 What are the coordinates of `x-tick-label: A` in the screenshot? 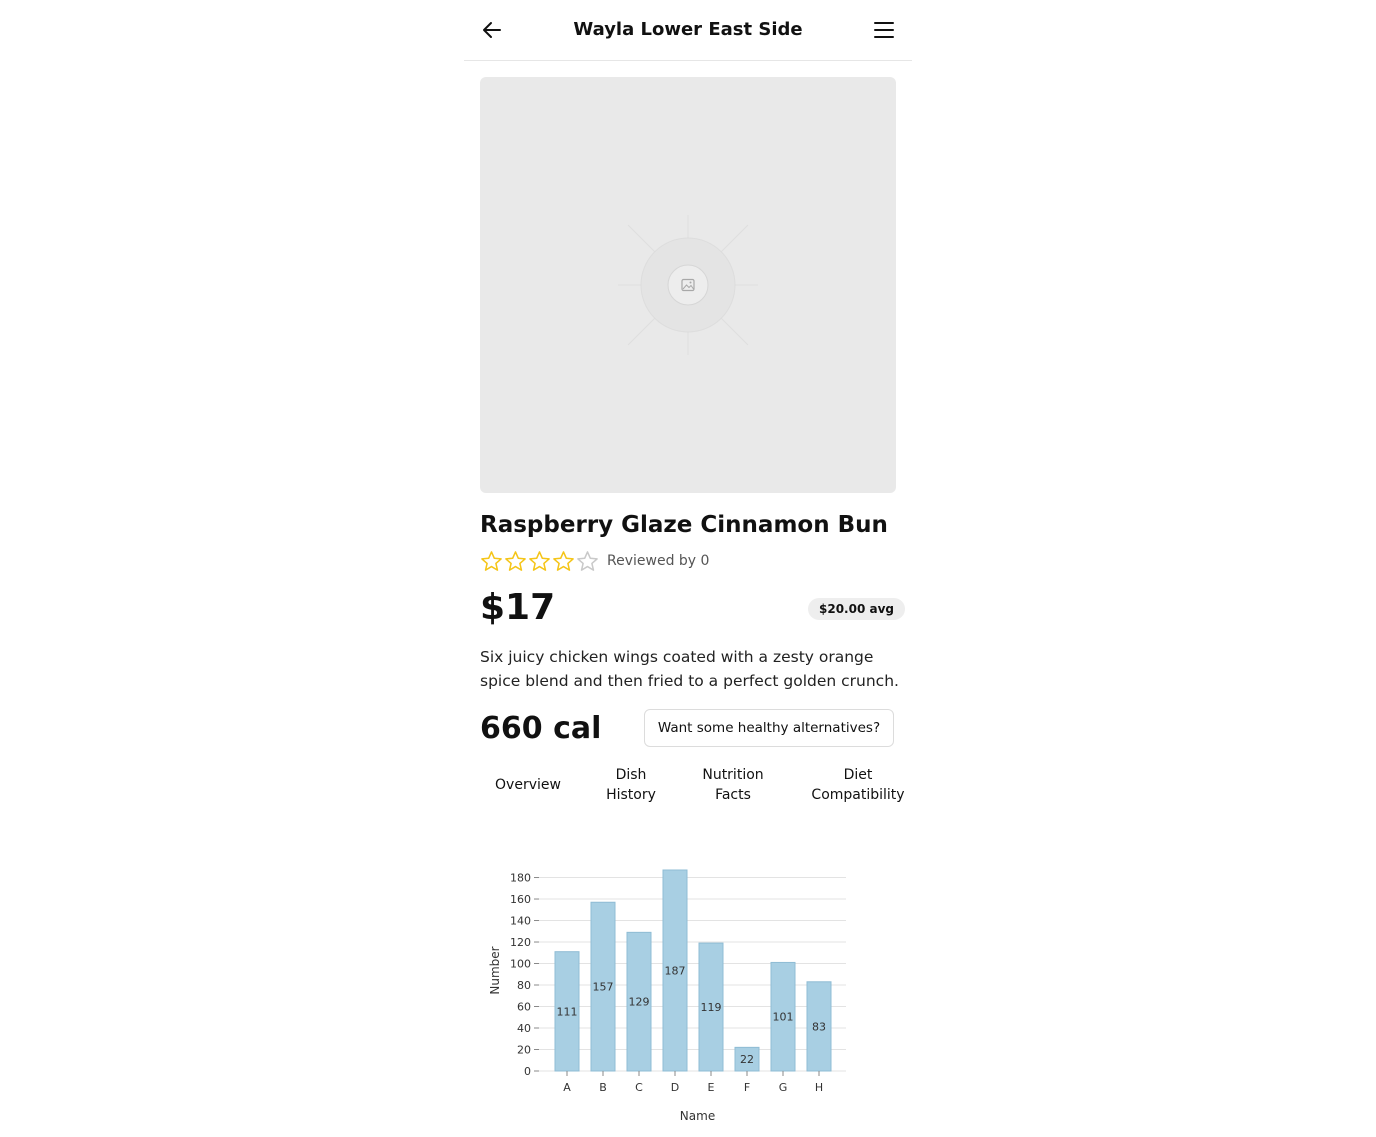 It's located at (567, 1087).